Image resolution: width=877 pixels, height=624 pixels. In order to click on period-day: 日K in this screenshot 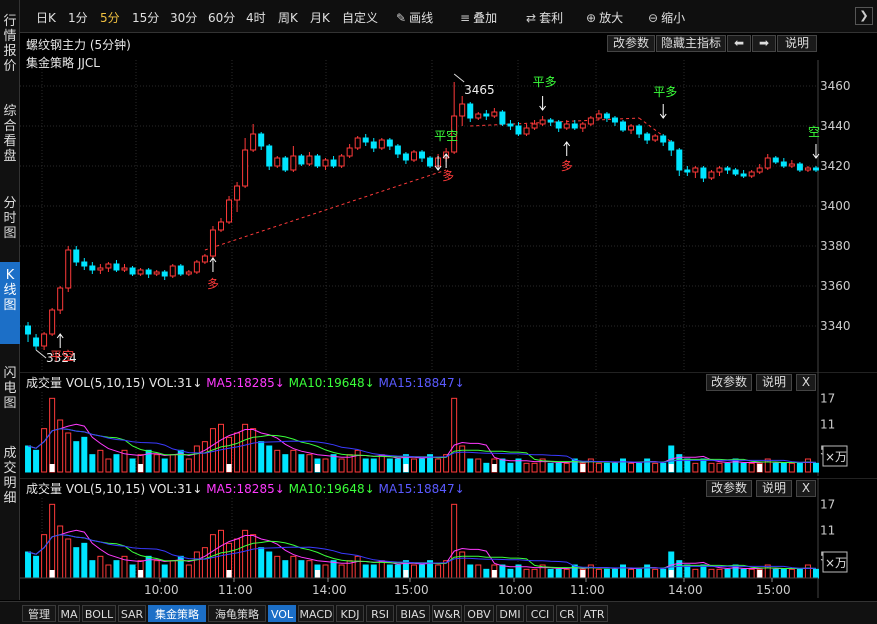, I will do `click(46, 17)`.